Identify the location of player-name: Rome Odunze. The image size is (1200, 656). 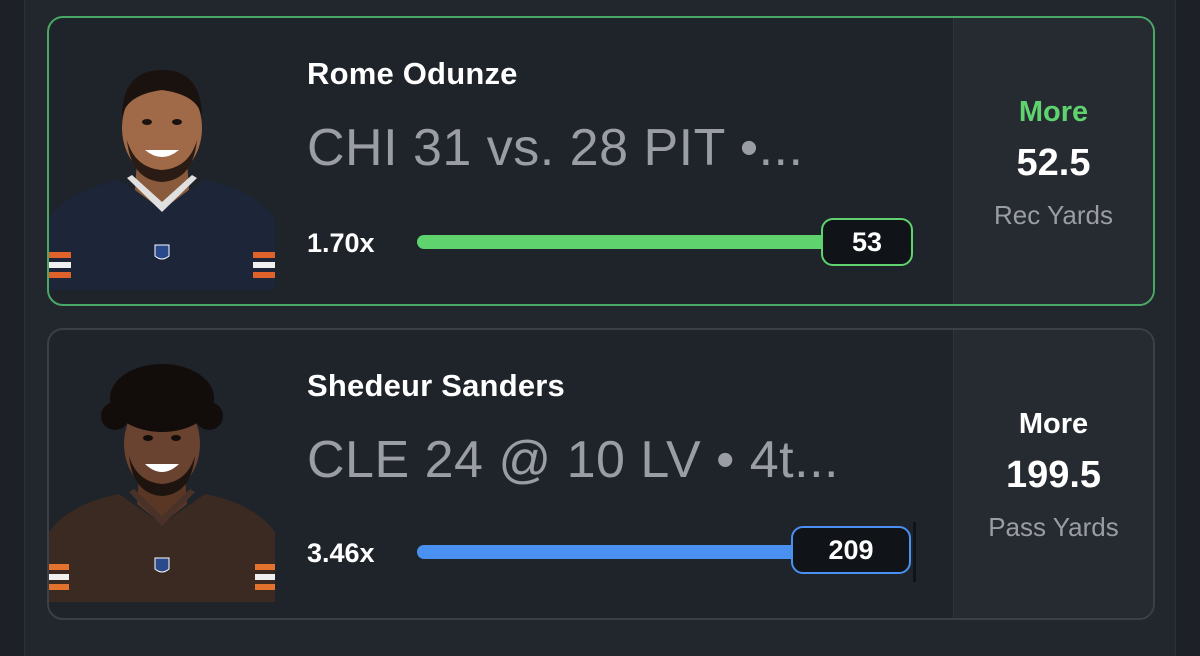
(412, 73).